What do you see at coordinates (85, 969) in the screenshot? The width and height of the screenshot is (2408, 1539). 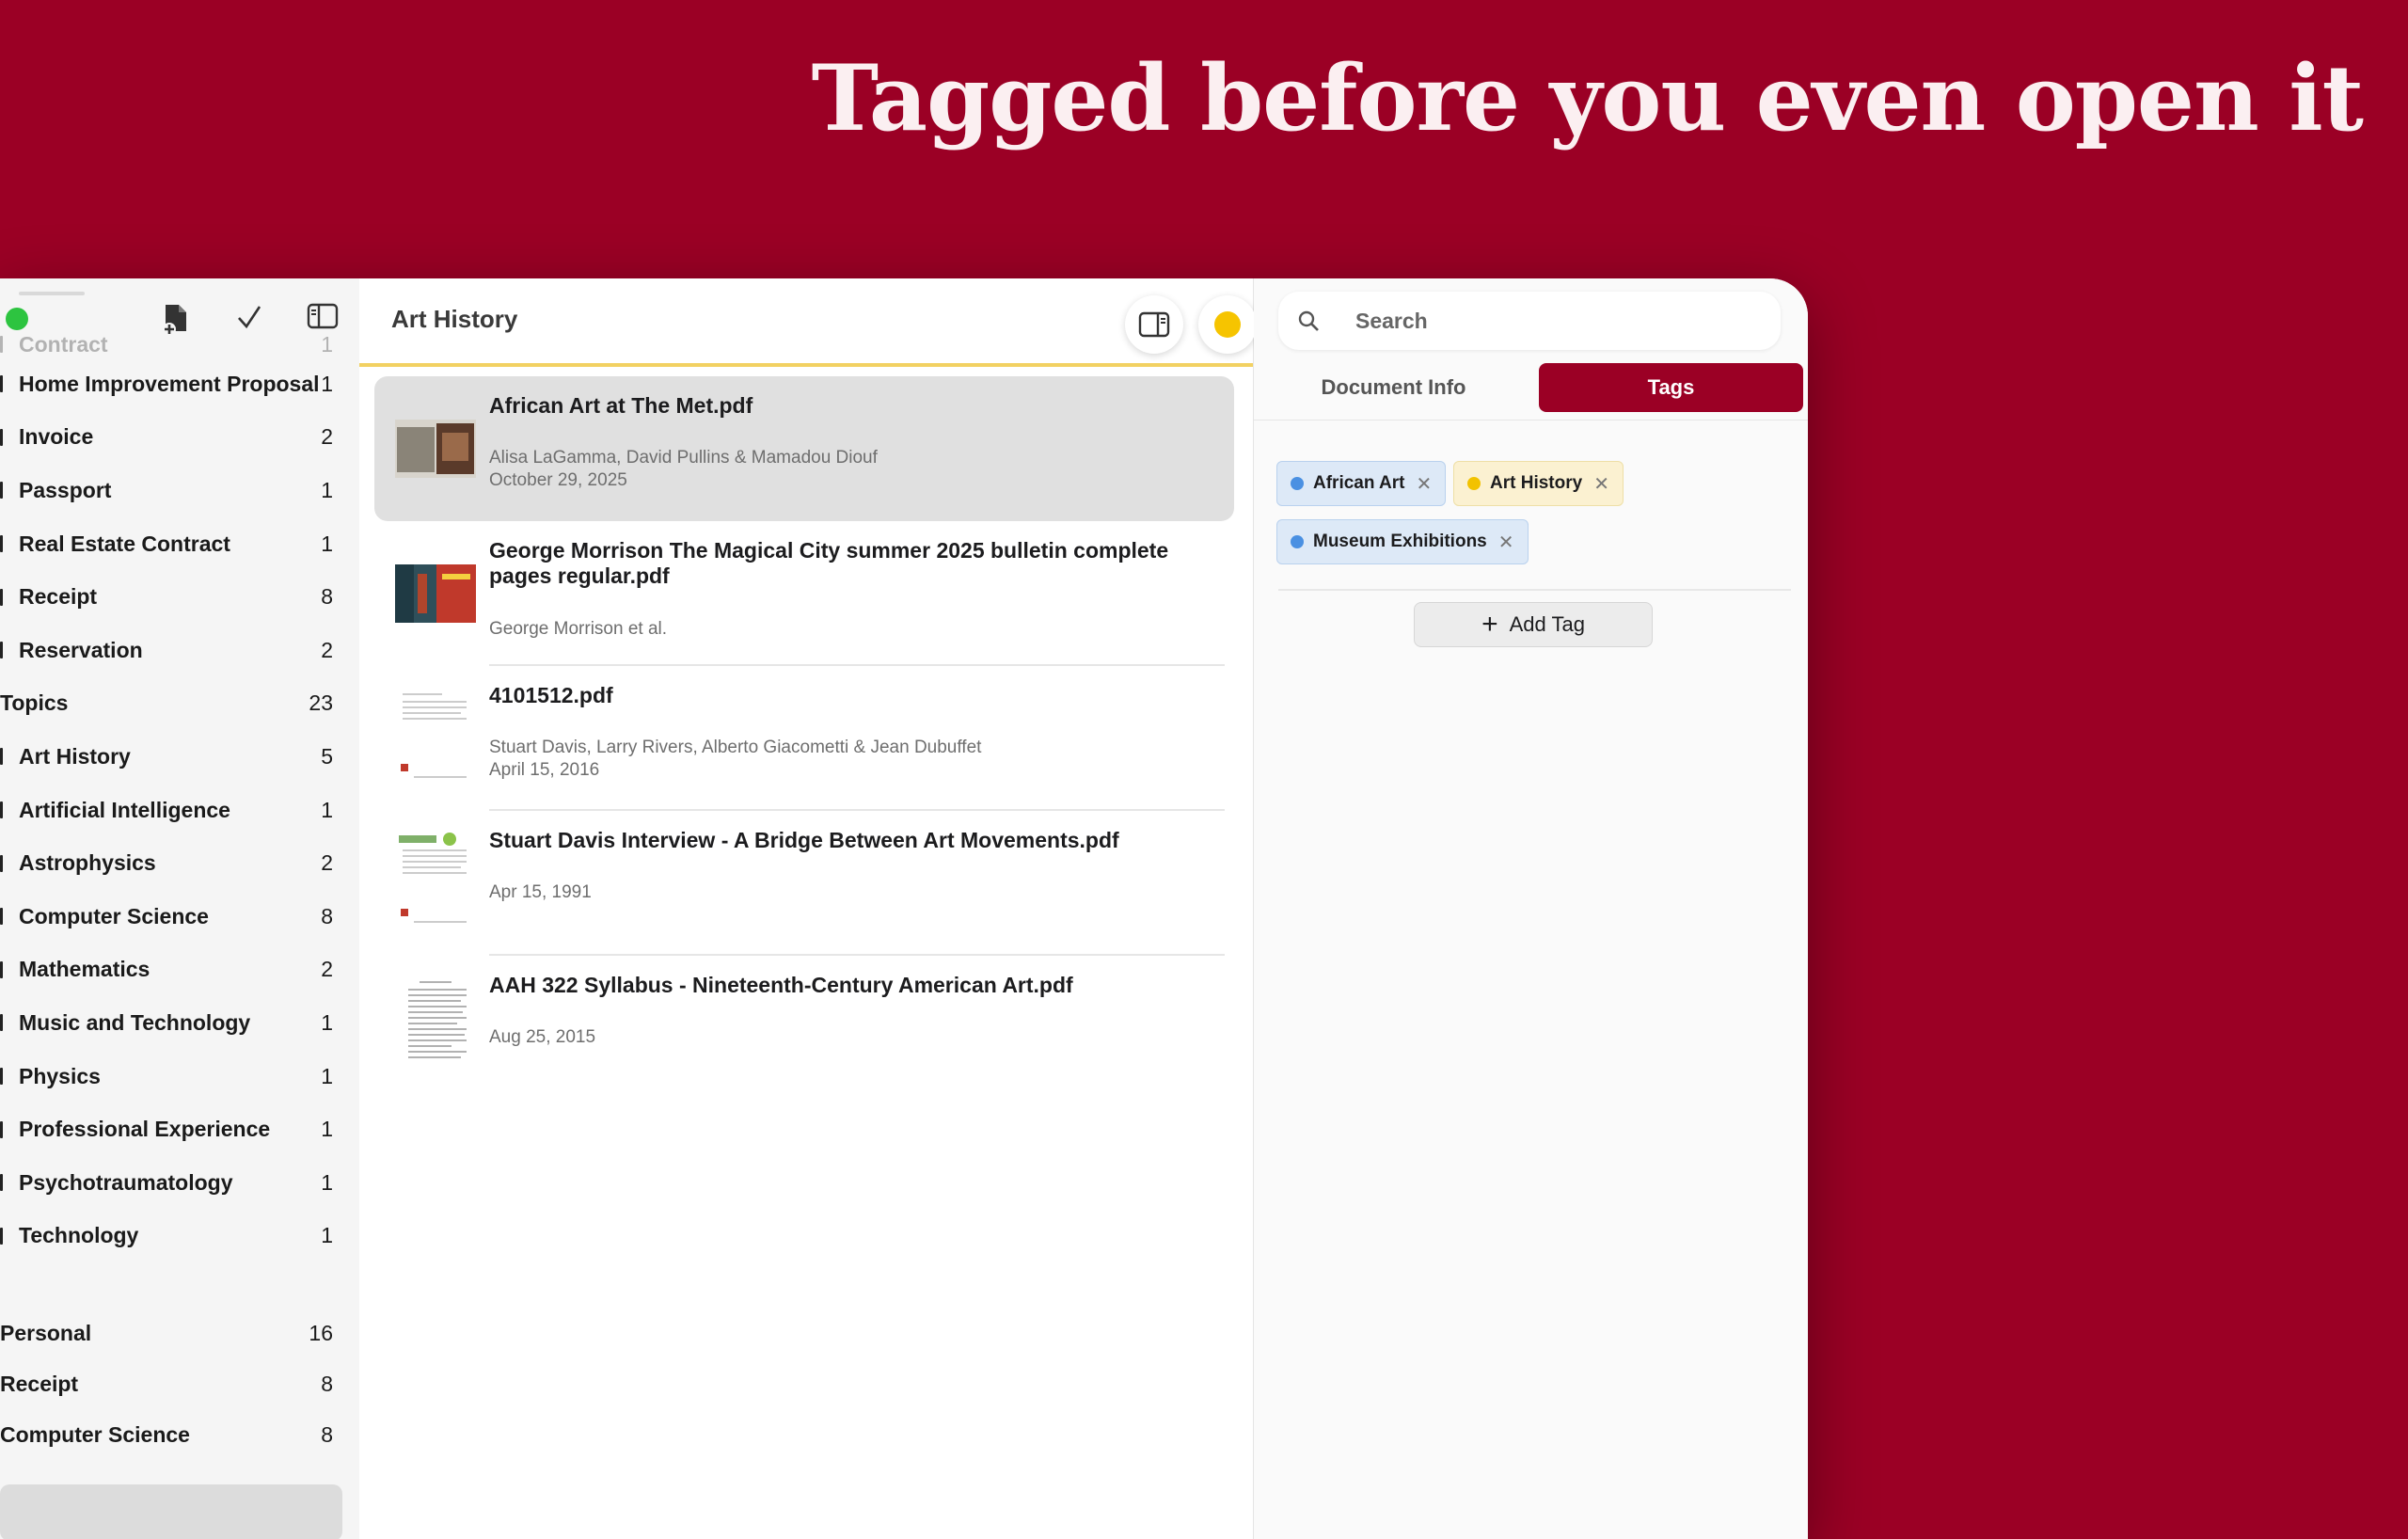 I see `sidebar-item-label: Mathematics` at bounding box center [85, 969].